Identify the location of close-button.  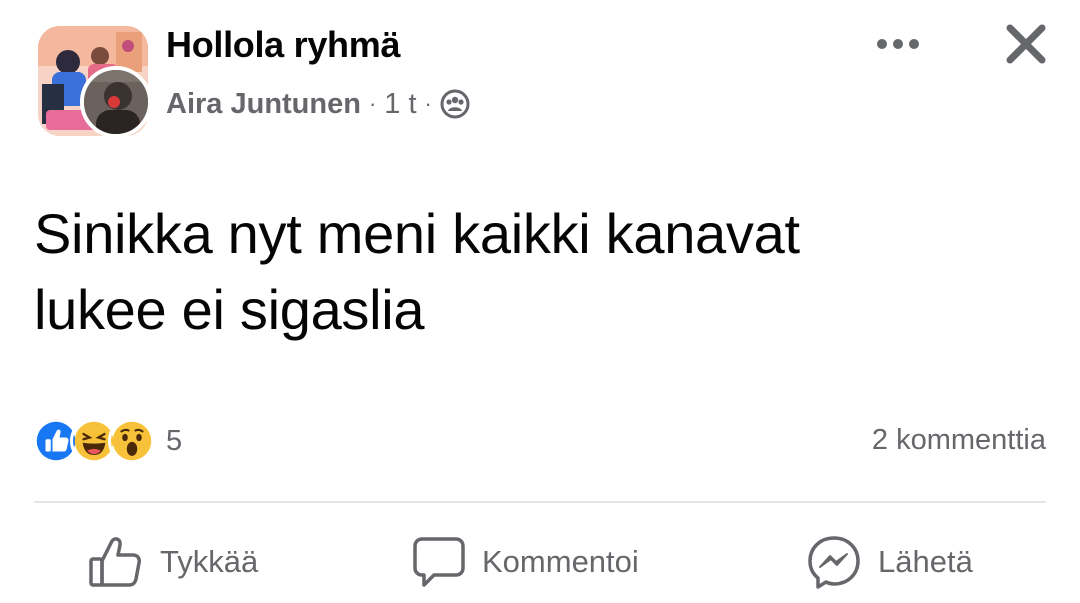
(1026, 44).